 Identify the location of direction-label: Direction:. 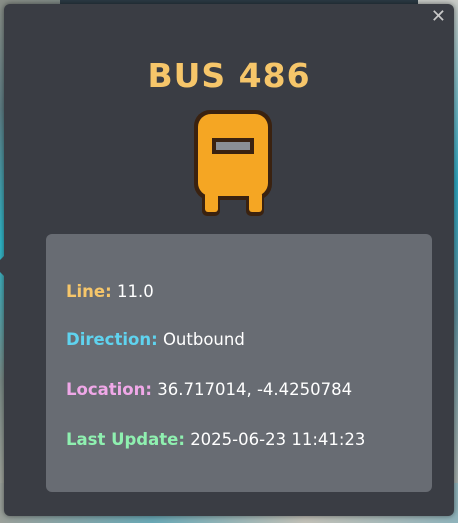
(112, 339).